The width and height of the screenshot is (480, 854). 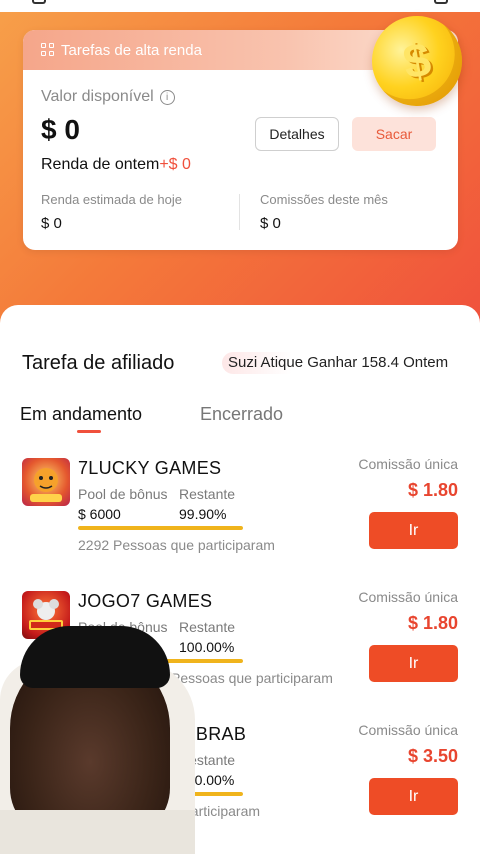 I want to click on participants-count: Pessoas que participaram, so click(x=252, y=678).